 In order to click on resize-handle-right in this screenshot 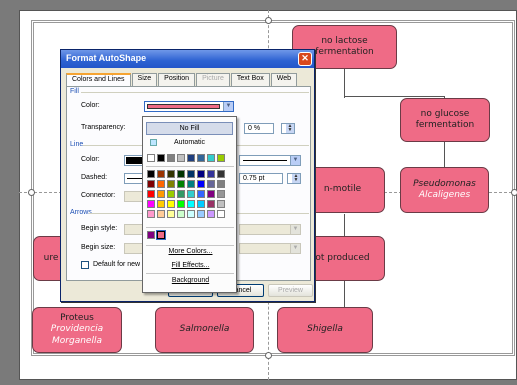, I will do `click(514, 192)`.